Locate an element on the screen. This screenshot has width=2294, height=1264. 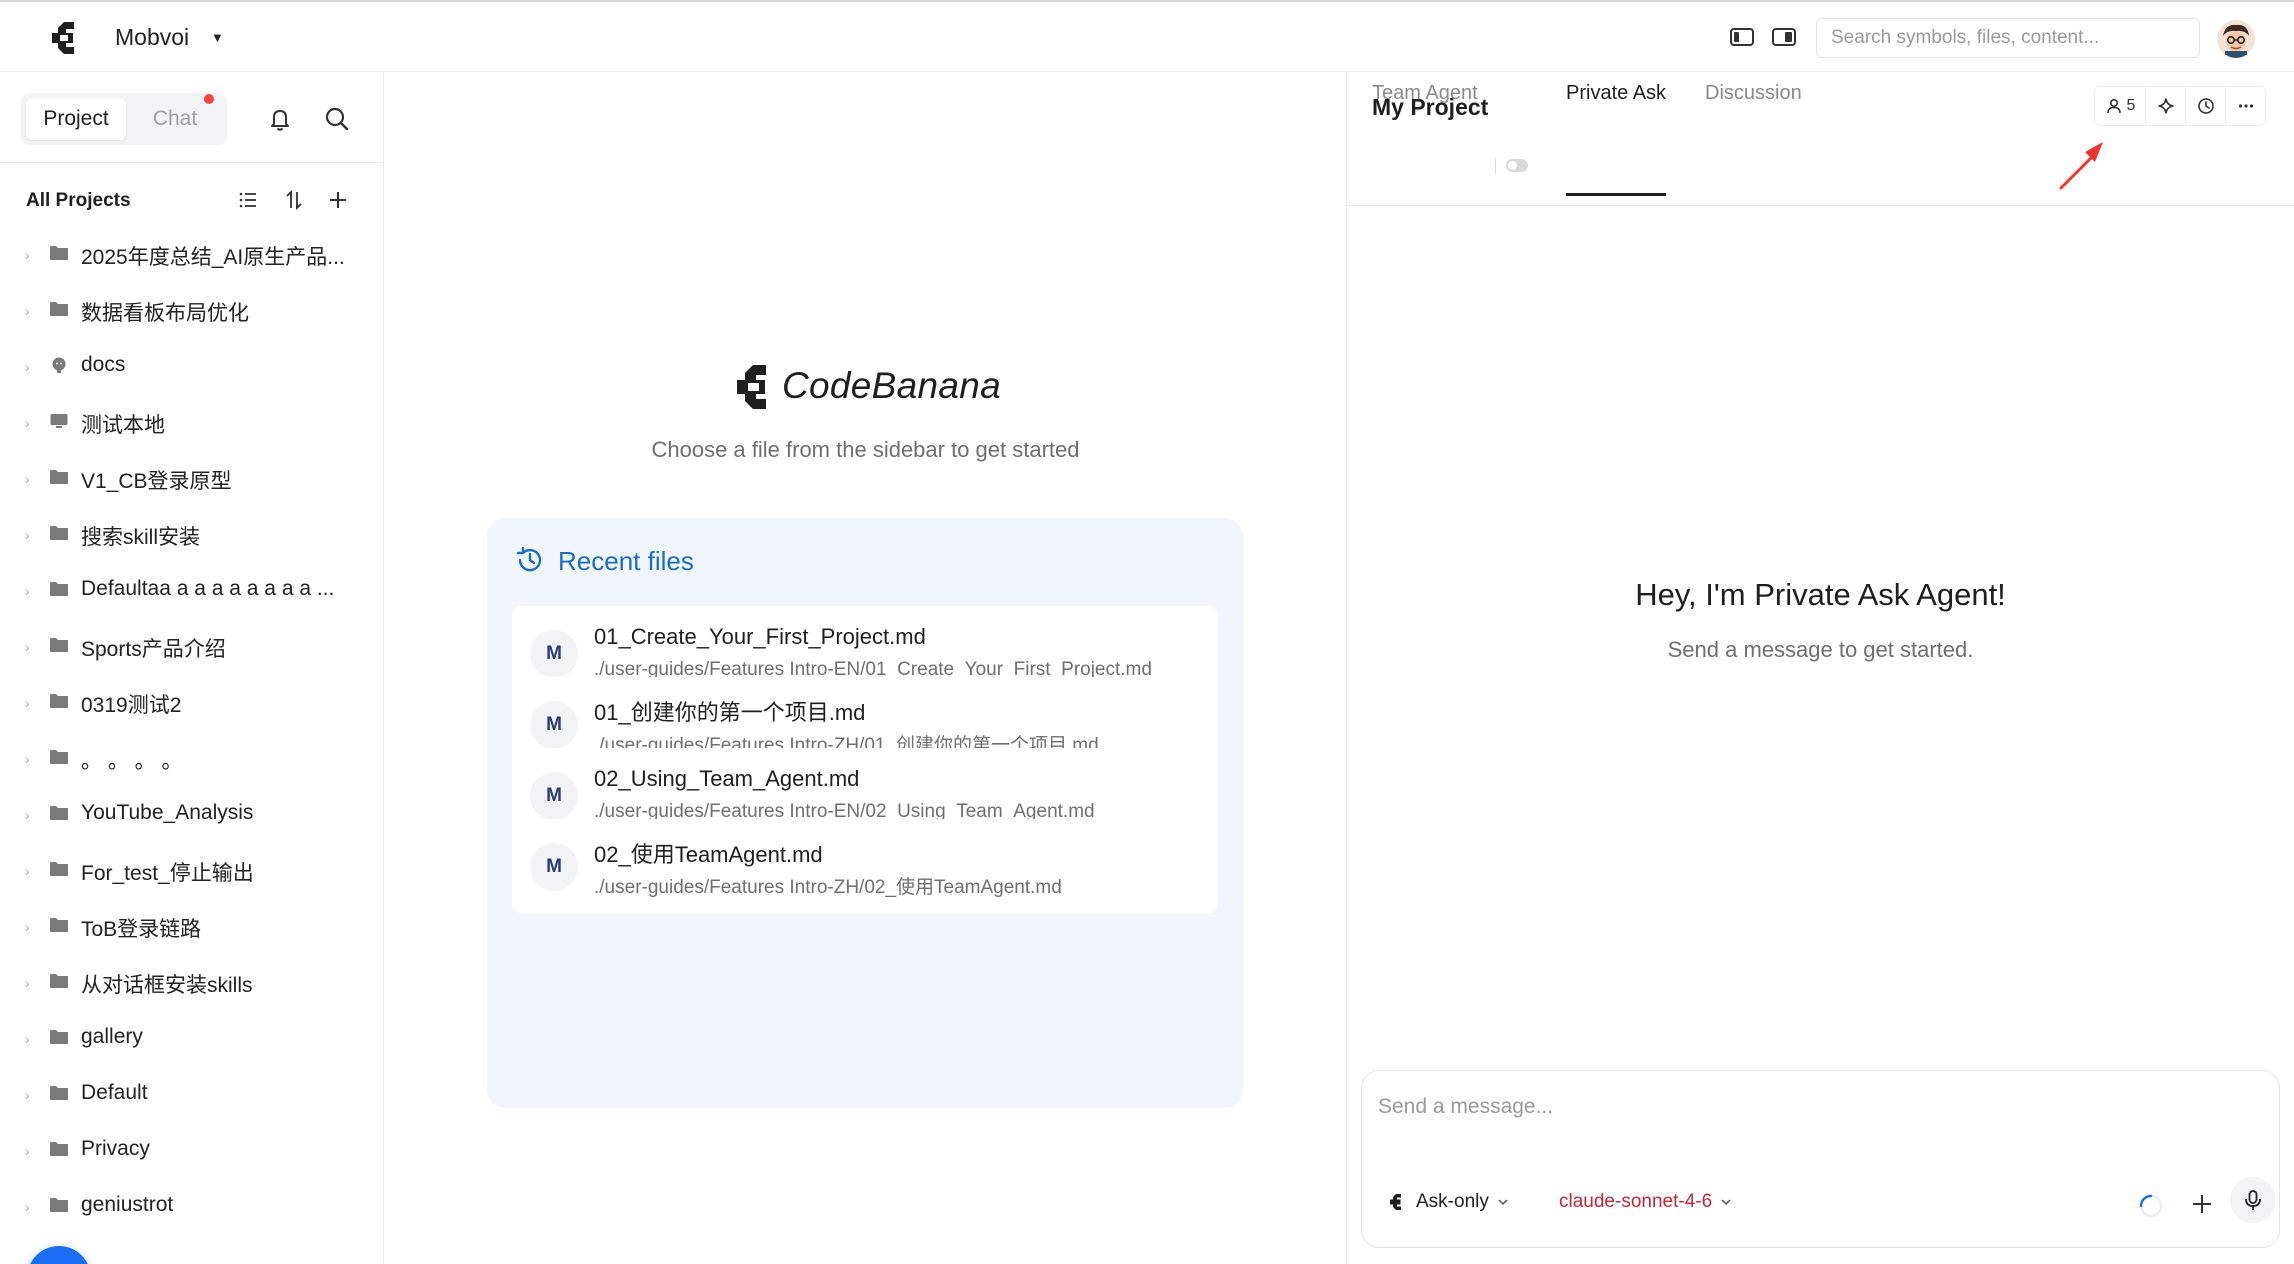
list-view-icon is located at coordinates (248, 200).